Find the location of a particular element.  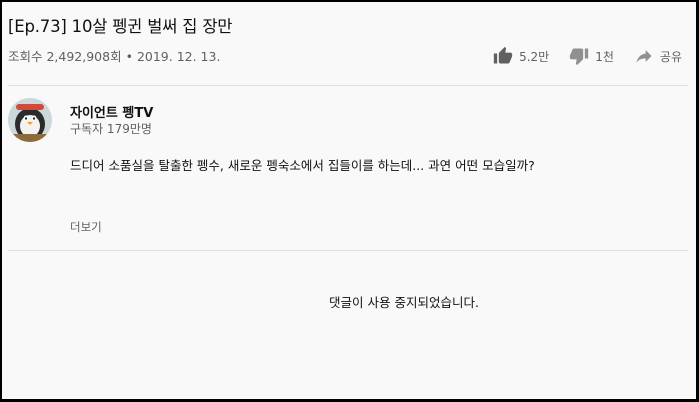

share-button: 공유 is located at coordinates (658, 56).